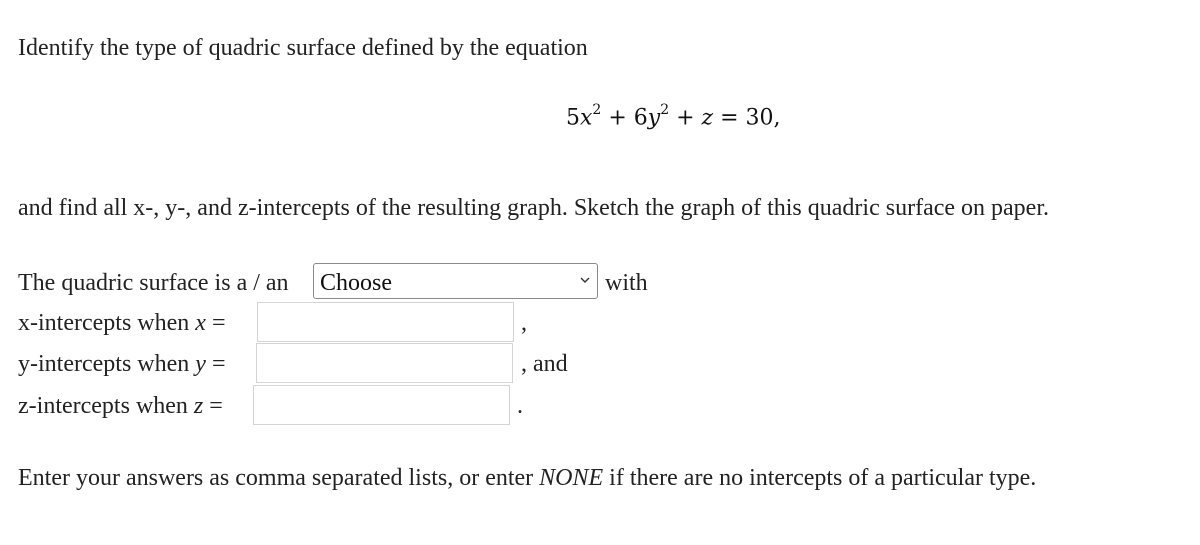  What do you see at coordinates (544, 364) in the screenshot?
I see `y-intercepts-suffix: , and` at bounding box center [544, 364].